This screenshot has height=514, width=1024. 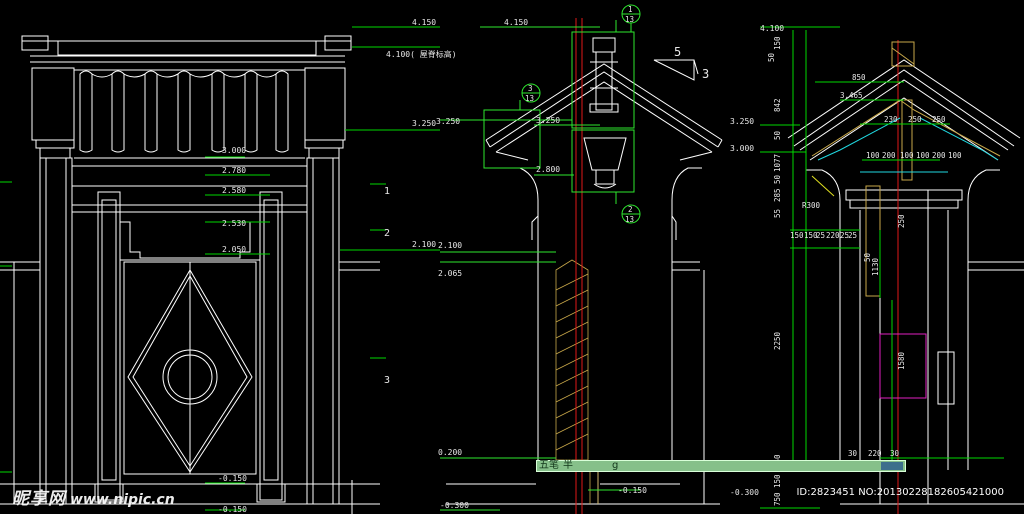 I want to click on ime-width-label: 半, so click(x=568, y=466).